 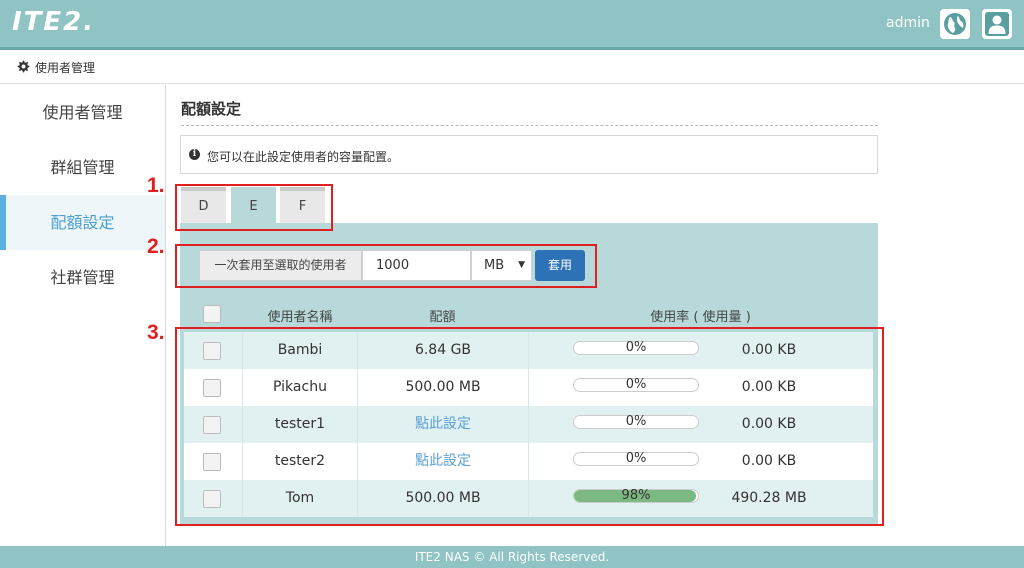 What do you see at coordinates (529, 154) in the screenshot?
I see `info-box: i 您可以在此設定使用者的容量配置。` at bounding box center [529, 154].